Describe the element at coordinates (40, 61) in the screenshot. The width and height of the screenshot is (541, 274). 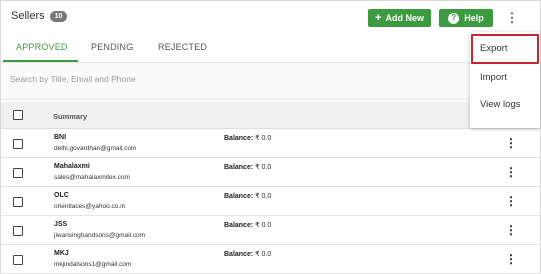
I see `active-tab-indicator` at that location.